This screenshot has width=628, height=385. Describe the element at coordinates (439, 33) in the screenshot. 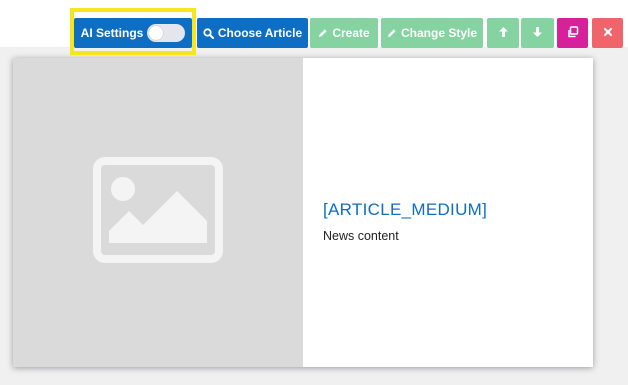

I see `change-style-label: Change Style` at that location.